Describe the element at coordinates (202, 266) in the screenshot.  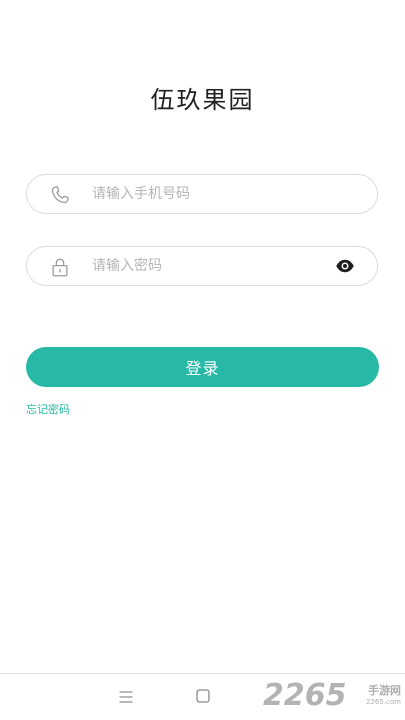
I see `password-input: 请输入密码` at that location.